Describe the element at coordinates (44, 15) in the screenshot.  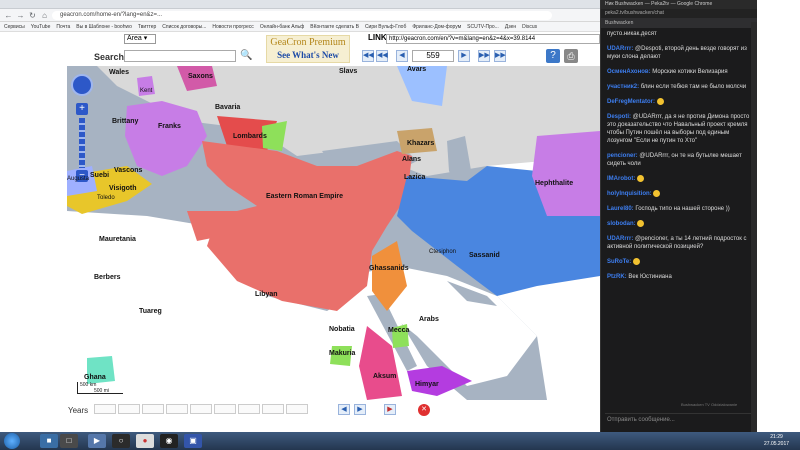
I see `home-icon: ⌂` at that location.